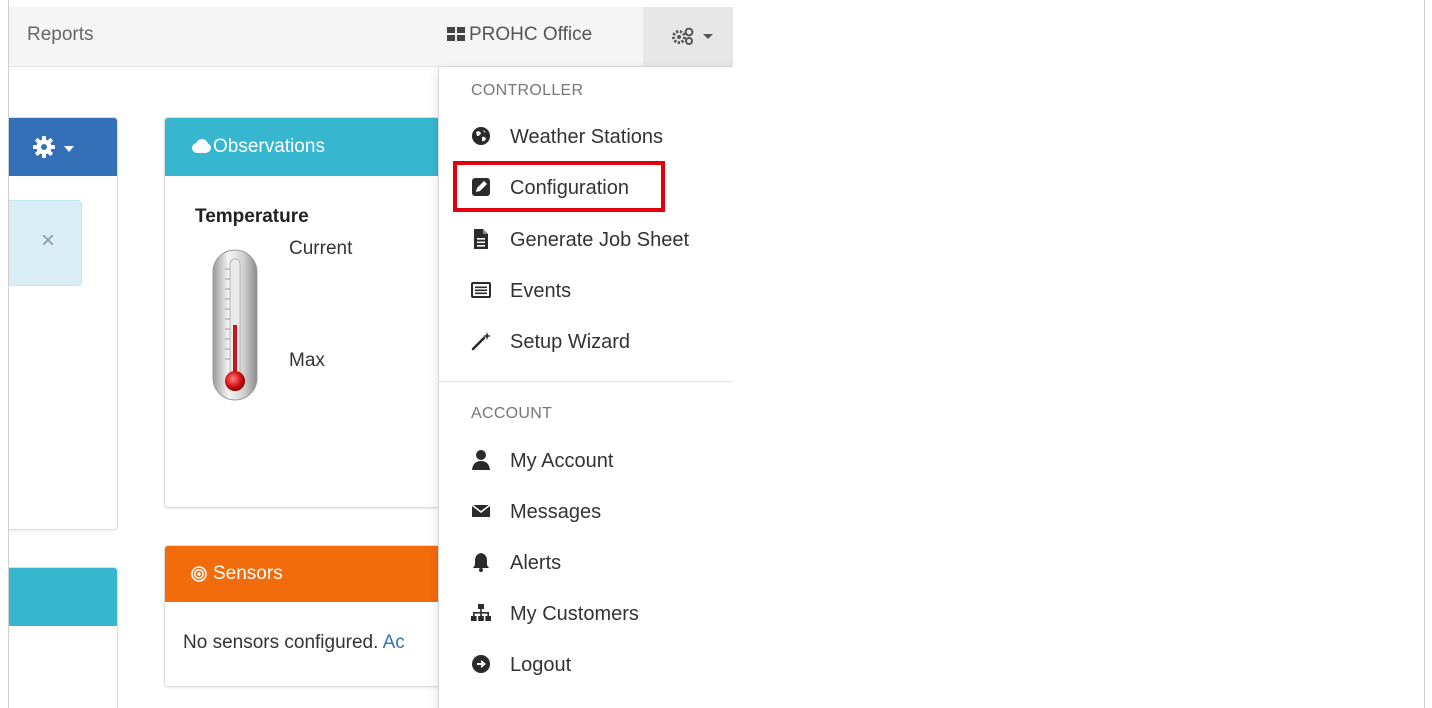 Image resolution: width=1432 pixels, height=708 pixels. What do you see at coordinates (456, 34) in the screenshot?
I see `th-large-icon` at bounding box center [456, 34].